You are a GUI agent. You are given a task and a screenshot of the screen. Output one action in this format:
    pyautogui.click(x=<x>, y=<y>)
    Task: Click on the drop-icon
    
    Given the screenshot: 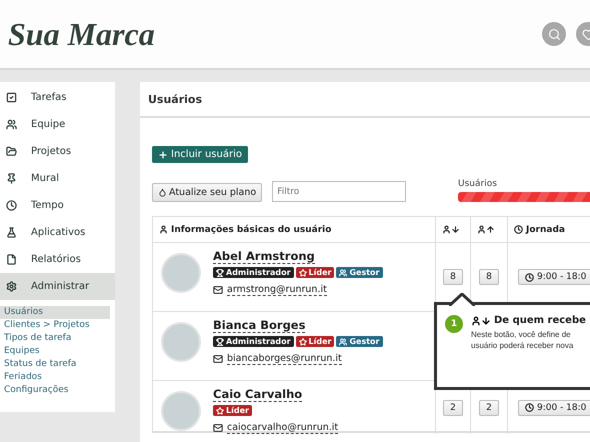 What is the action you would take?
    pyautogui.click(x=162, y=192)
    